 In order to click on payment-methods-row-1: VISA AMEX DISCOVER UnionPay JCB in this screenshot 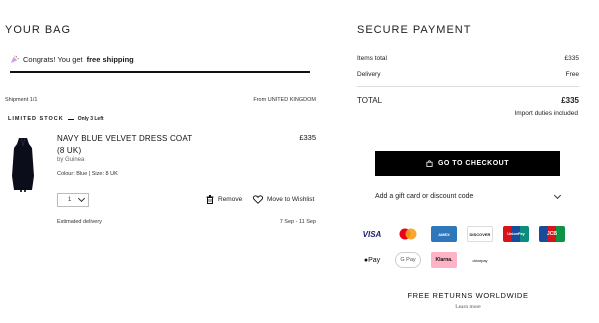, I will do `click(462, 234)`.